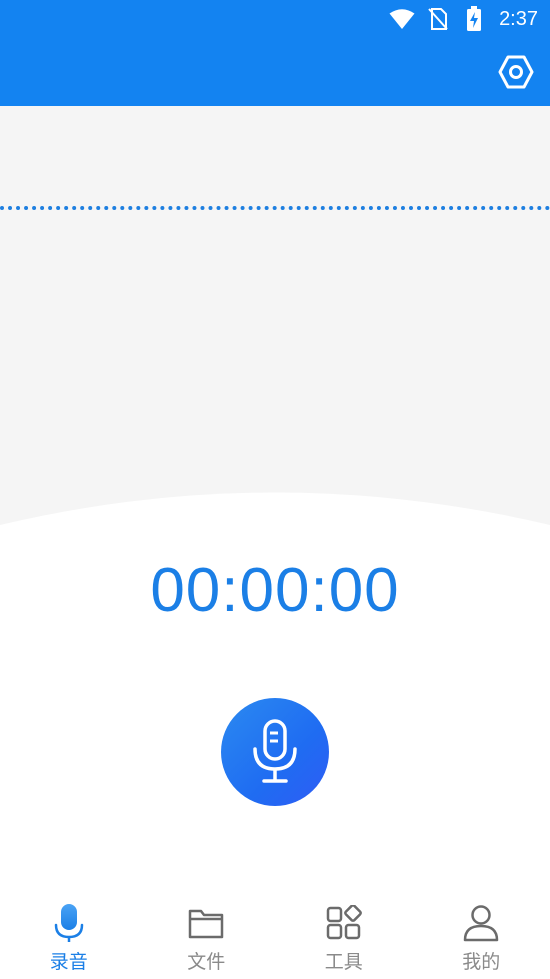  What do you see at coordinates (438, 19) in the screenshot?
I see `no-sim-icon` at bounding box center [438, 19].